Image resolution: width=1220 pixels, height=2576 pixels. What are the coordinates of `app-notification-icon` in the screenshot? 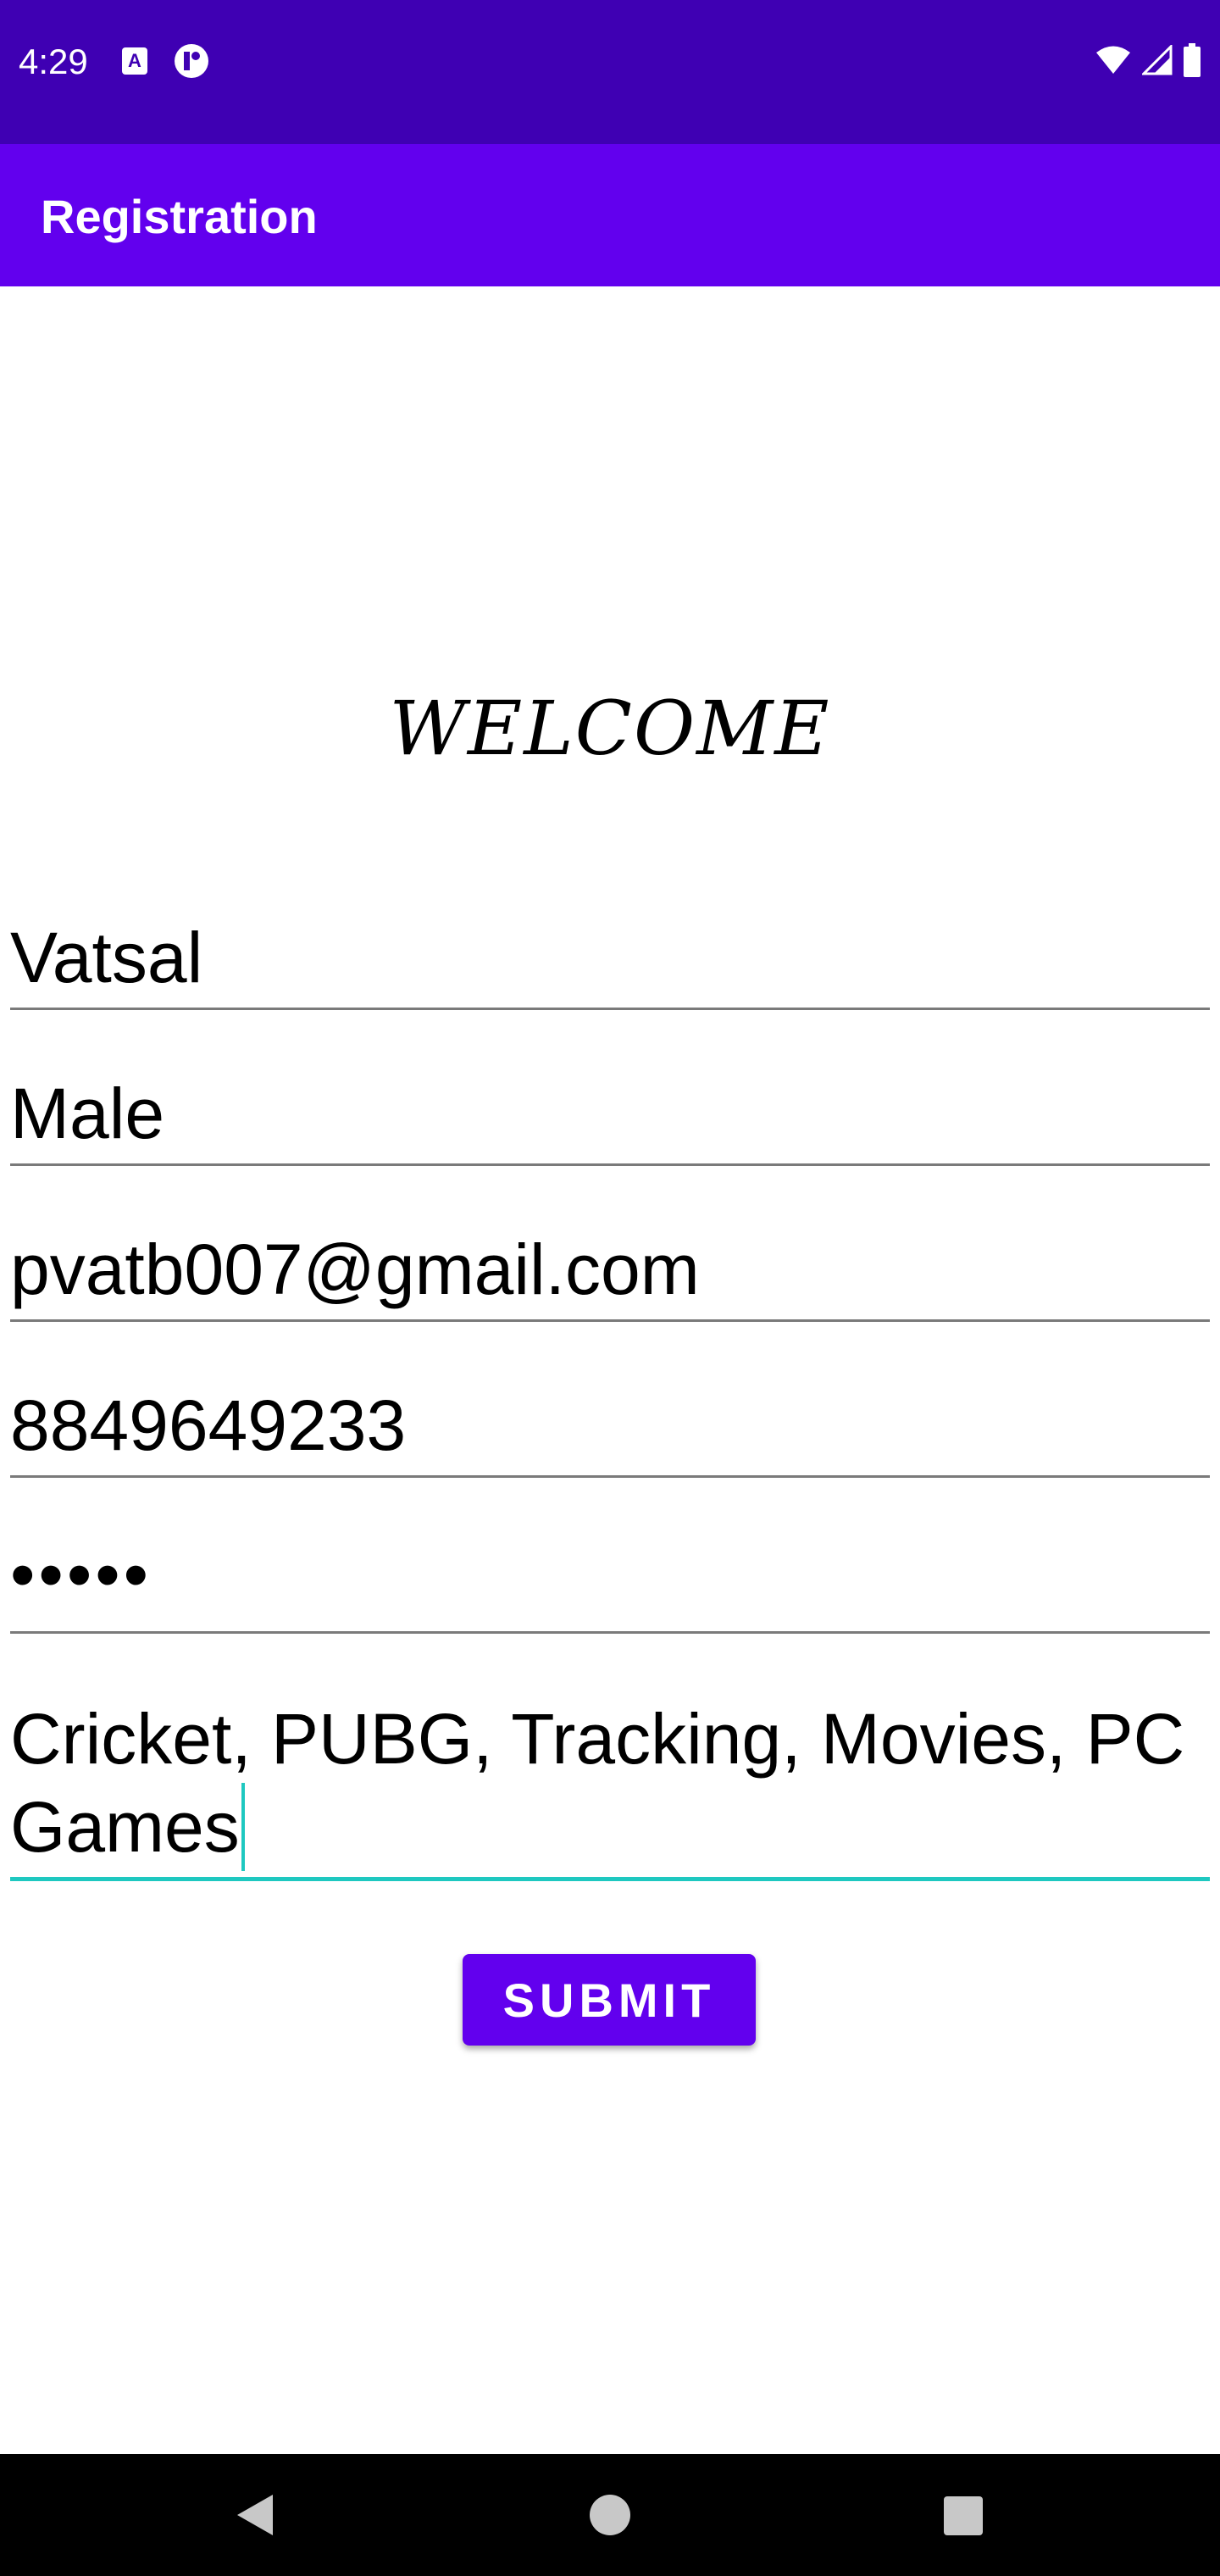 It's located at (191, 61).